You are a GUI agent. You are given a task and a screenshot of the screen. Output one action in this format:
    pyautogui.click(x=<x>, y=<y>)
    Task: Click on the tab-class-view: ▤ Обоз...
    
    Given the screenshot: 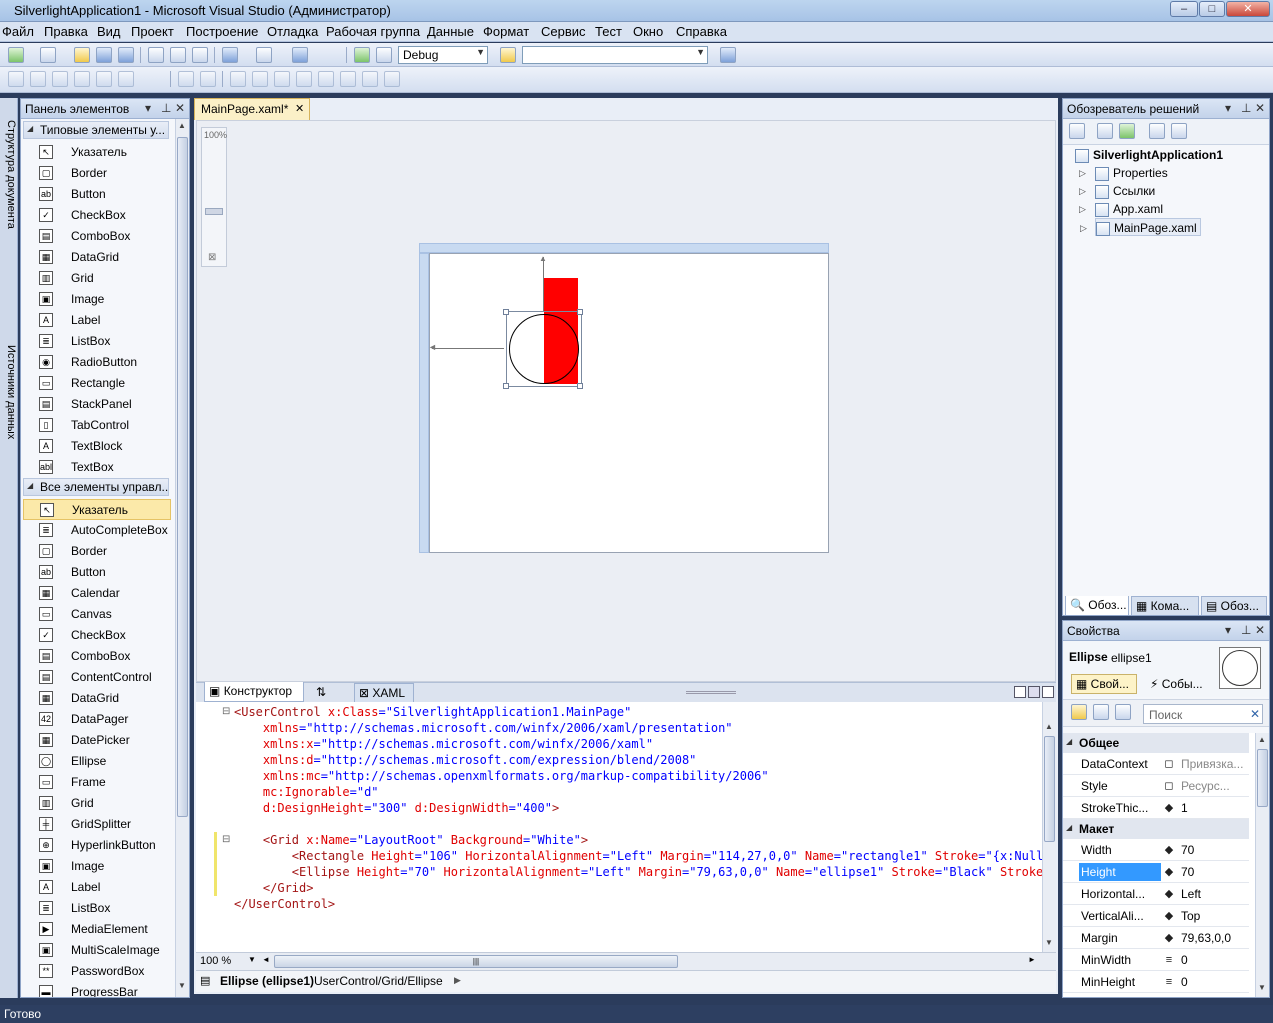 What is the action you would take?
    pyautogui.click(x=1234, y=605)
    